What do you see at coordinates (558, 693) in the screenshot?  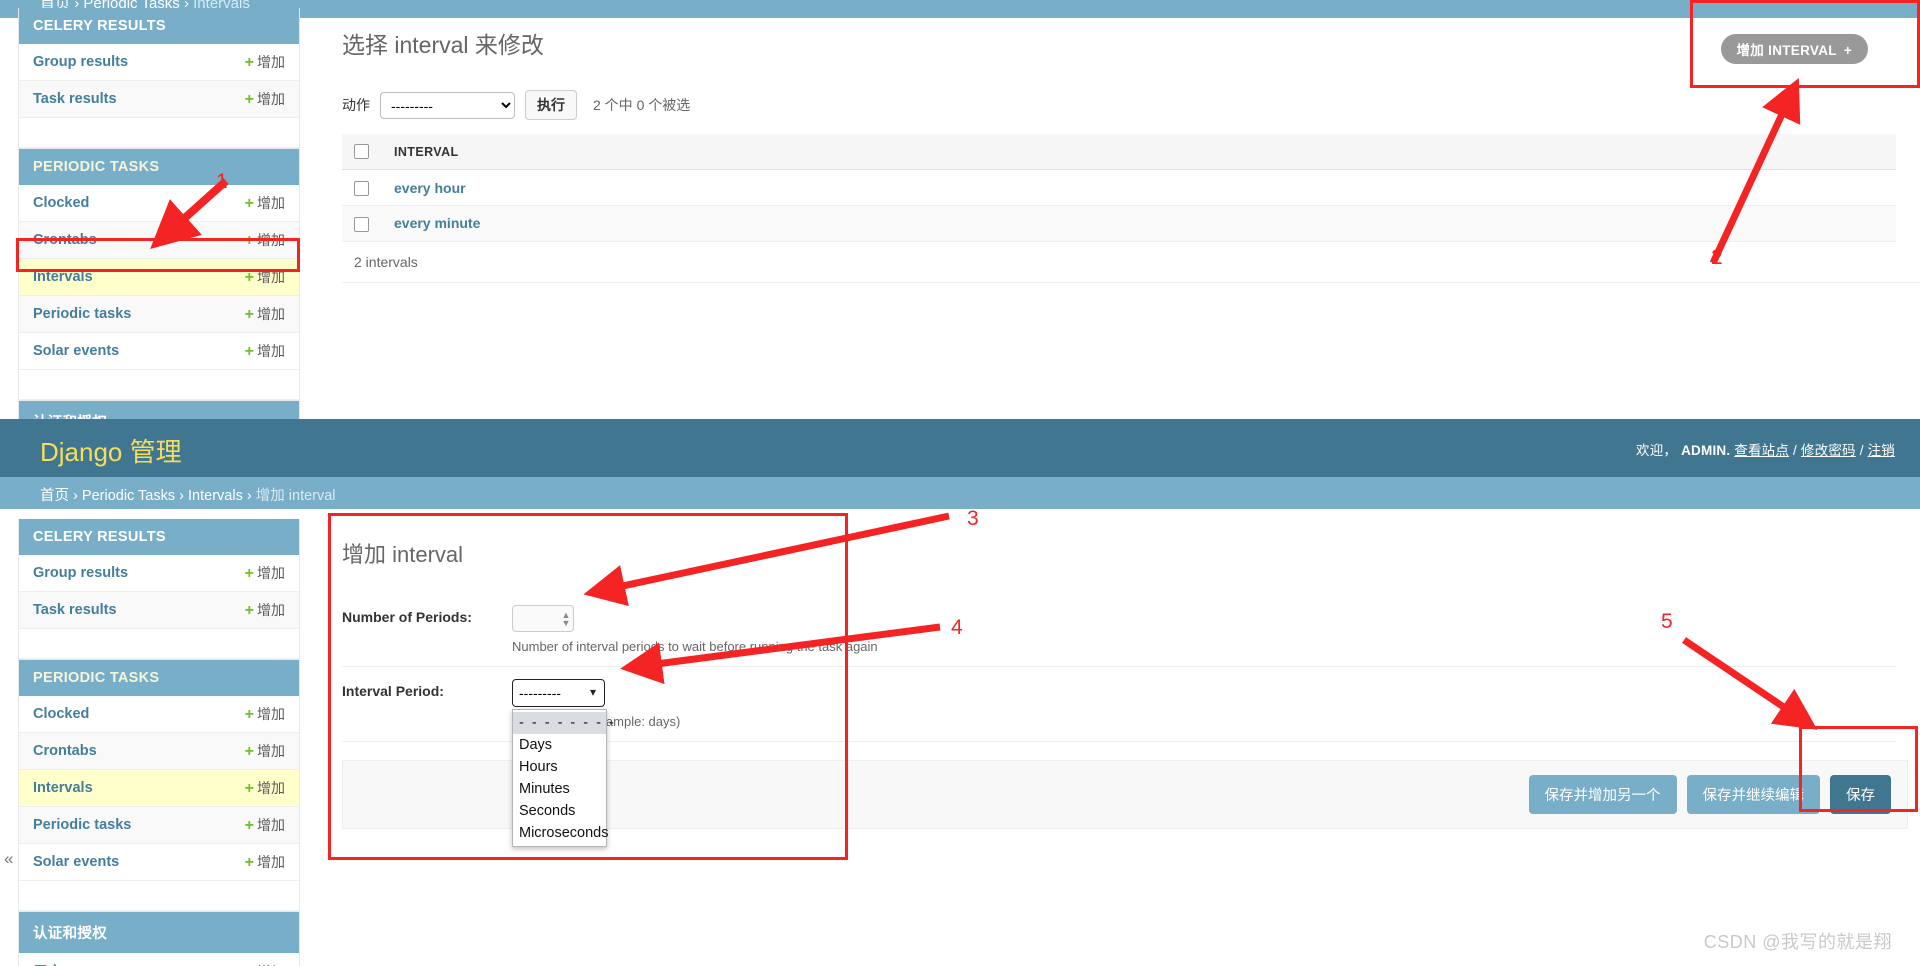 I see `interval-period-select: ---------` at bounding box center [558, 693].